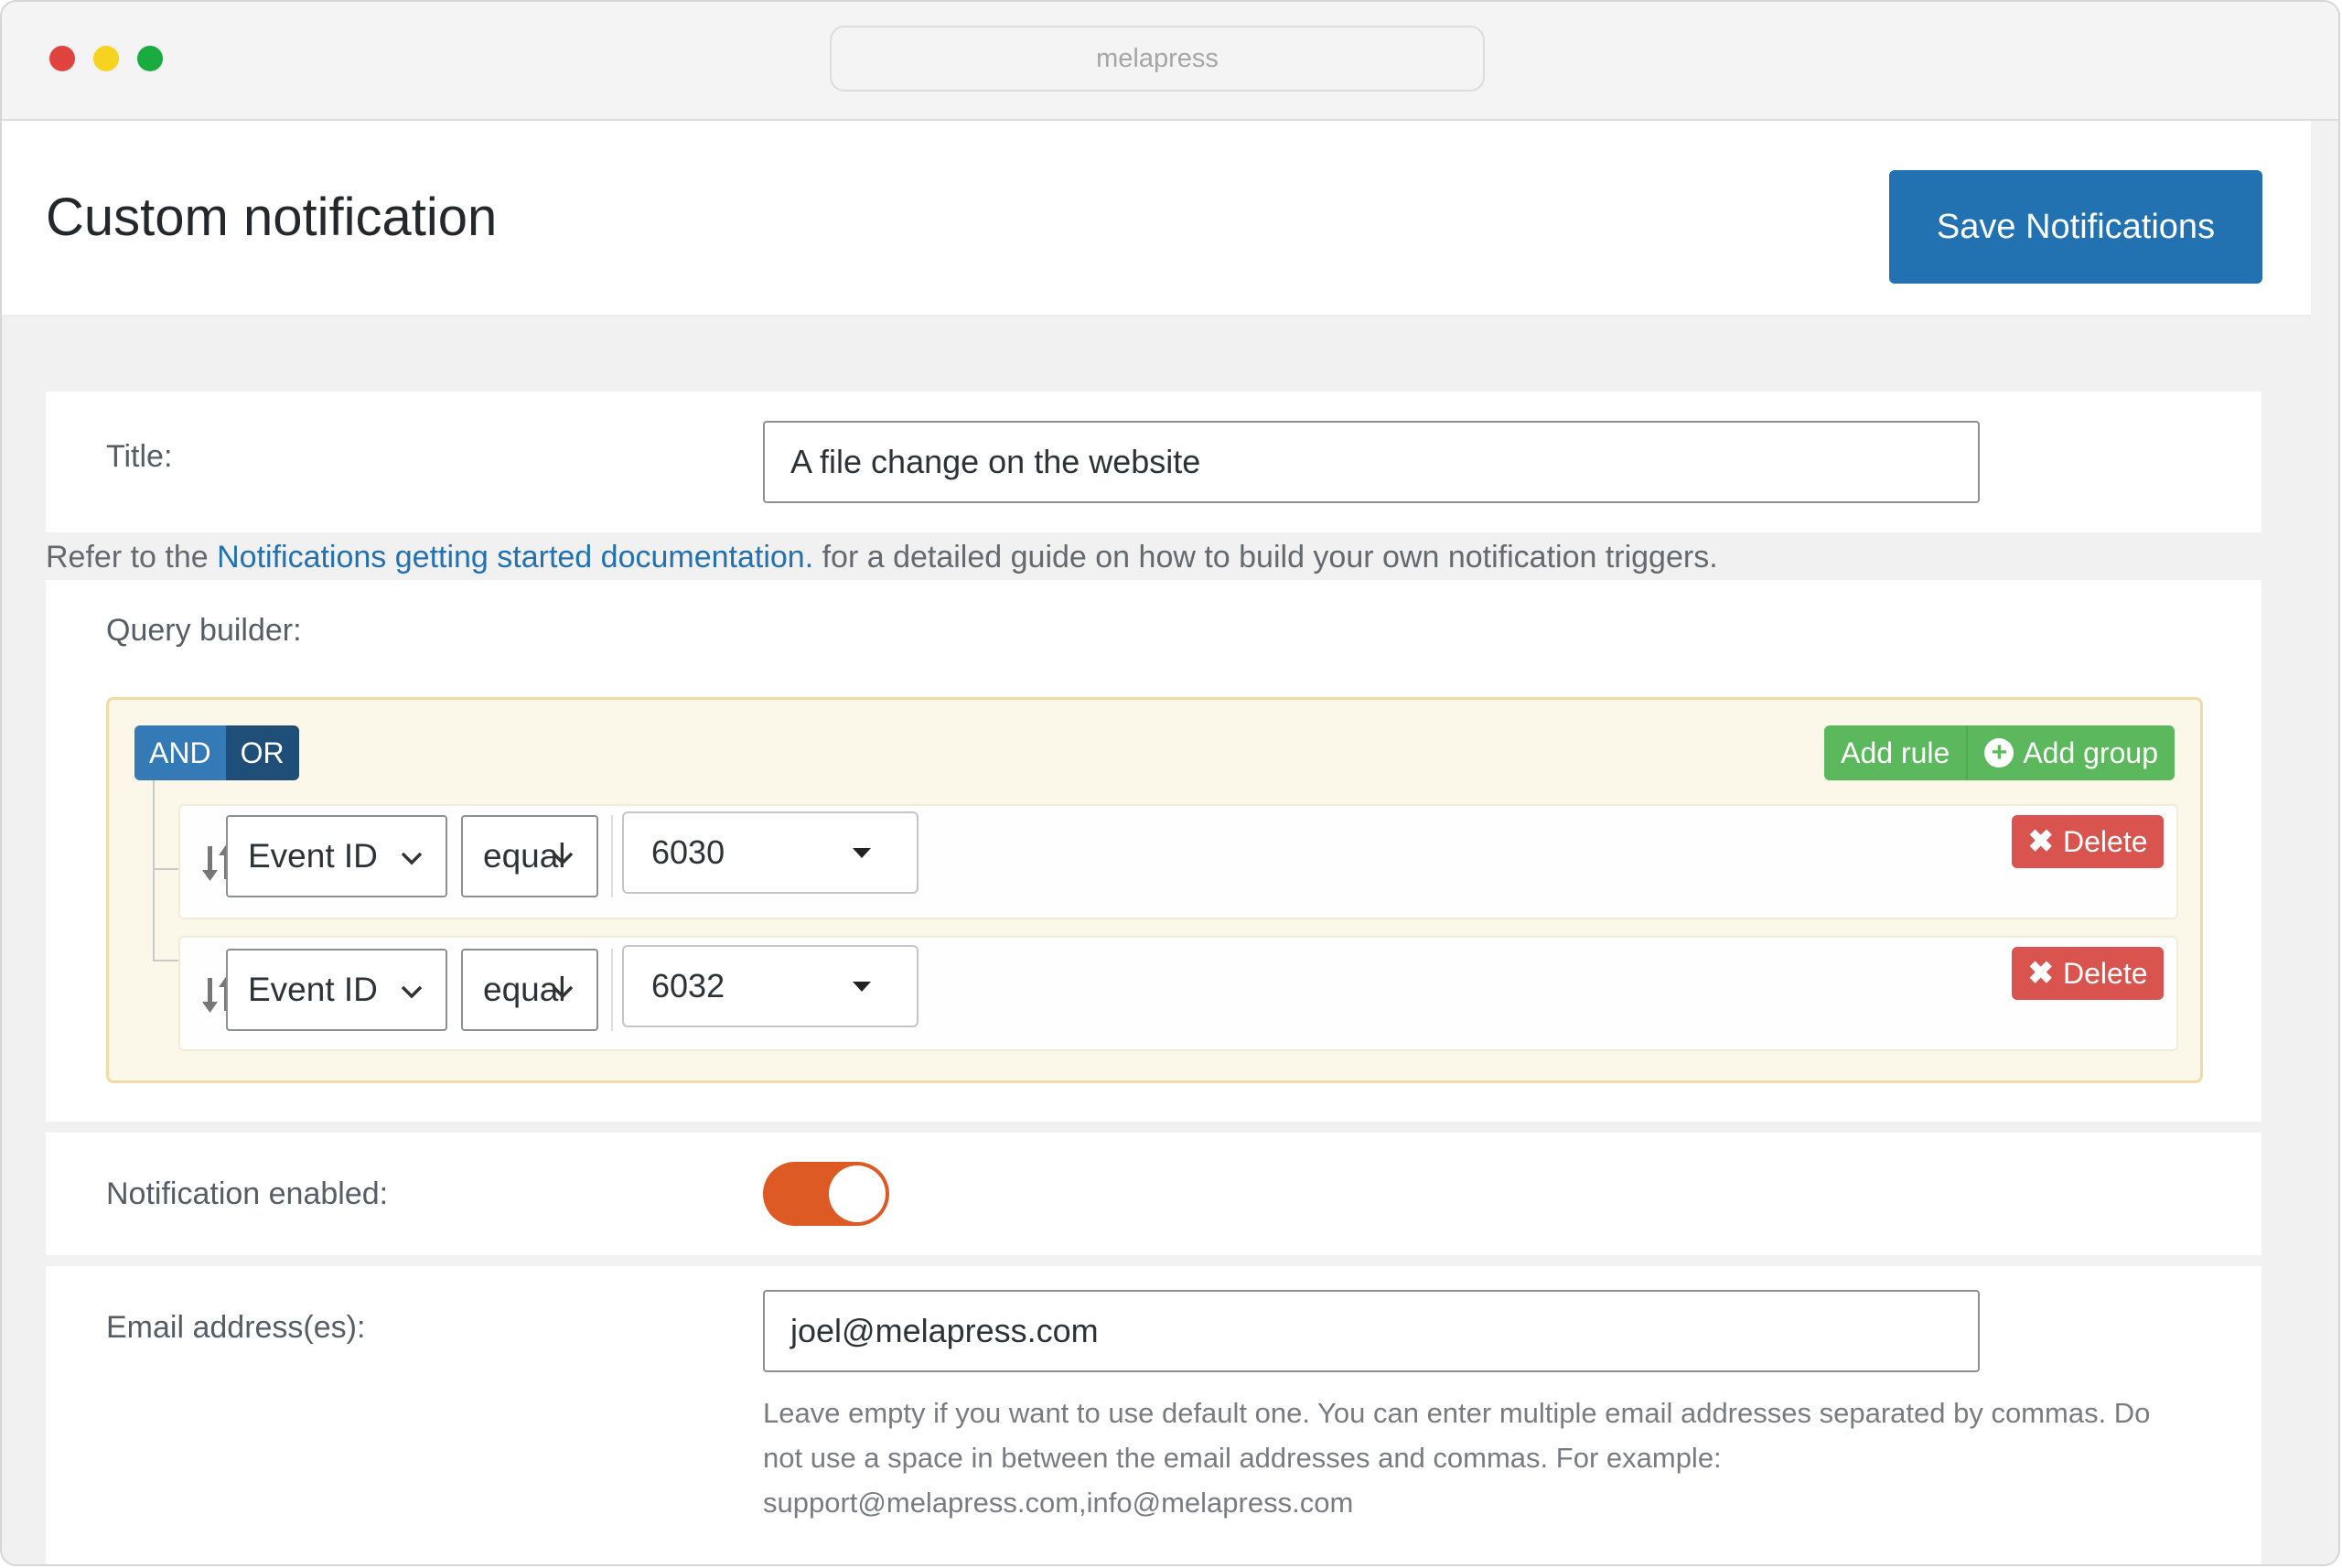 This screenshot has width=2342, height=1568. Describe the element at coordinates (180, 752) in the screenshot. I see `and-button: AND` at that location.